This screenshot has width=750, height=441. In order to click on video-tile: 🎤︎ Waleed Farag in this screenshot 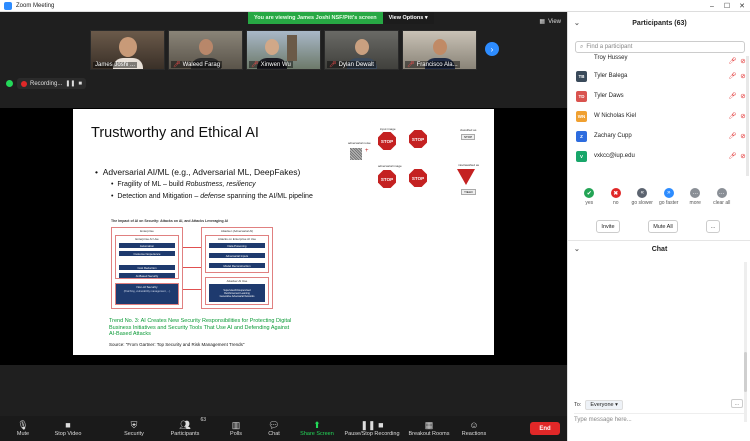, I will do `click(205, 50)`.